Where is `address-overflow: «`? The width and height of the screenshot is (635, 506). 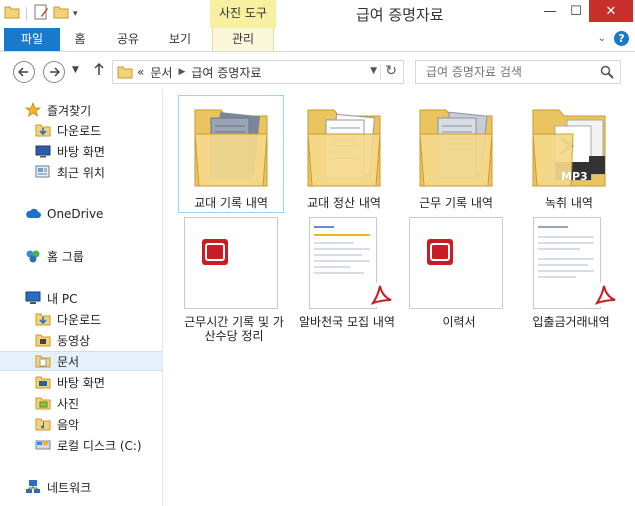 address-overflow: « is located at coordinates (140, 72).